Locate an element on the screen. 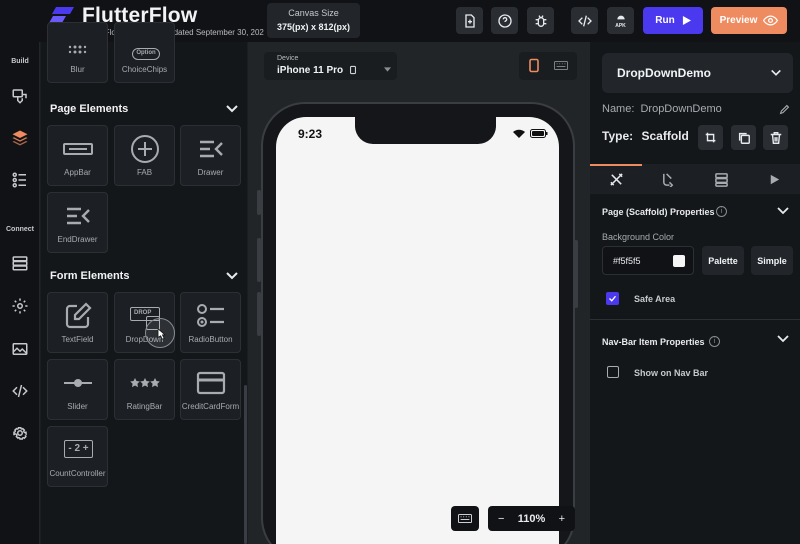 Image resolution: width=800 pixels, height=544 pixels. widget-label: EndDrawer is located at coordinates (77, 239).